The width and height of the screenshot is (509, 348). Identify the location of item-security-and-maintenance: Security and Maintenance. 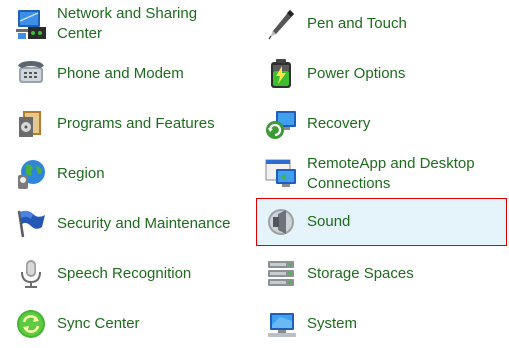
(128, 224).